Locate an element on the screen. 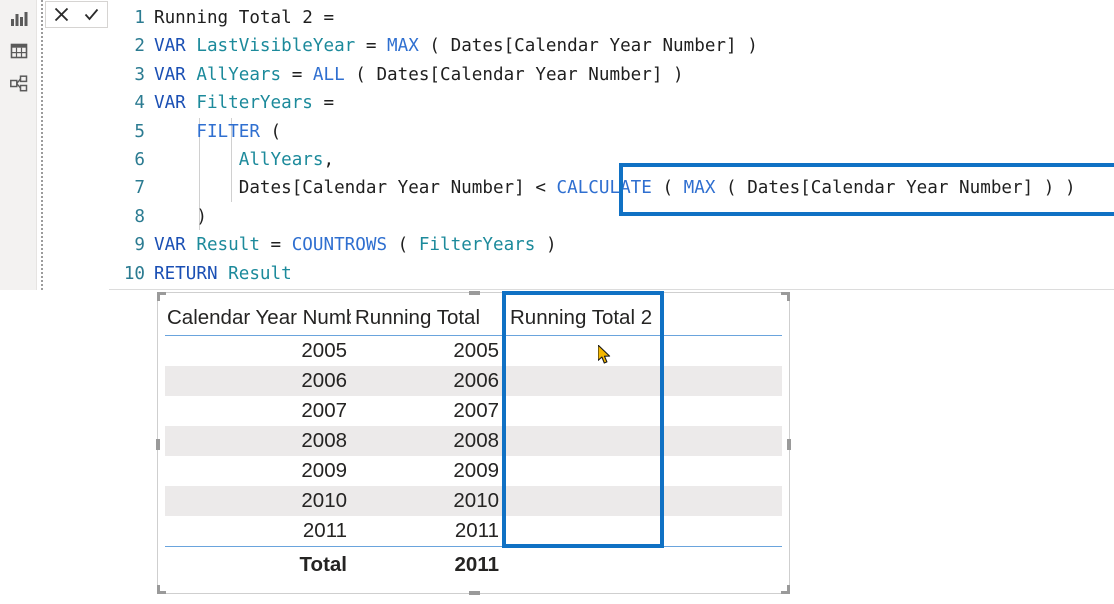  cell-calendar-year-number: 2009 is located at coordinates (324, 470).